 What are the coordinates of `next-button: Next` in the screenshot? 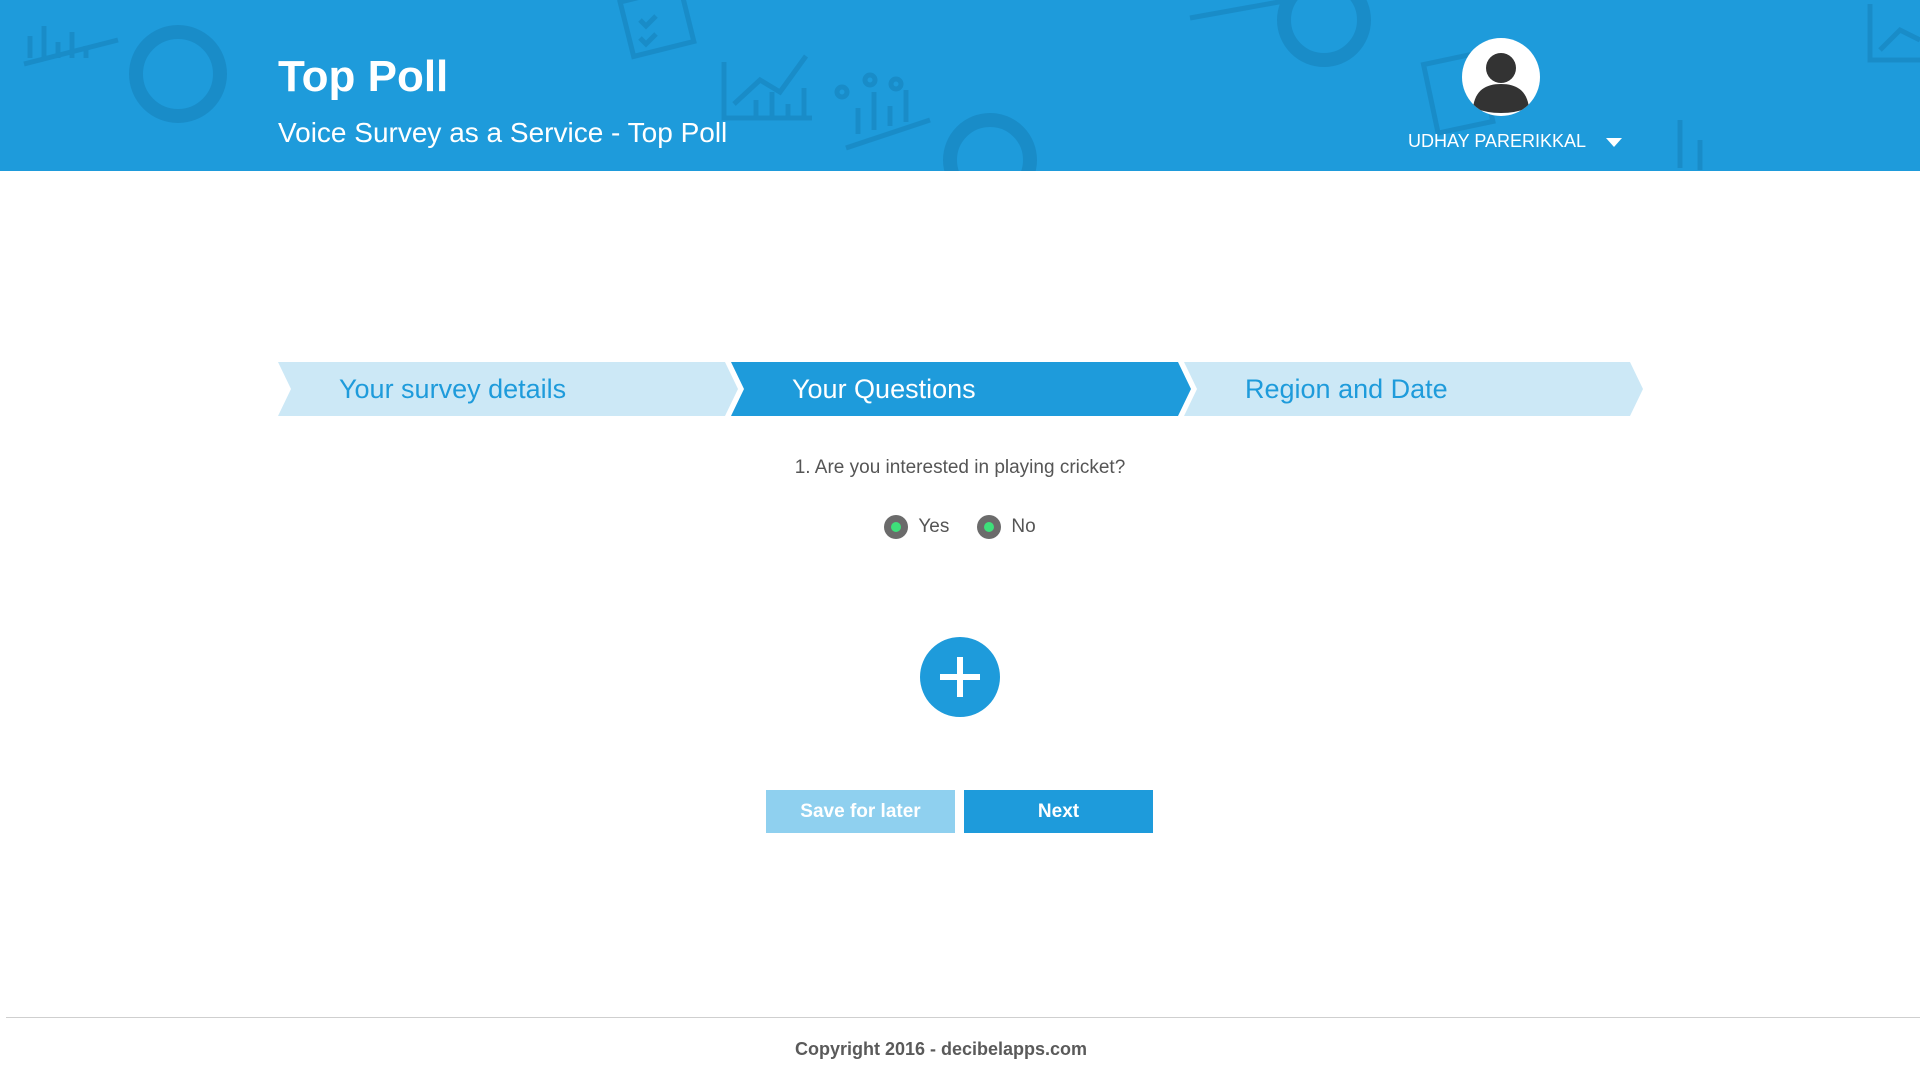 It's located at (1058, 811).